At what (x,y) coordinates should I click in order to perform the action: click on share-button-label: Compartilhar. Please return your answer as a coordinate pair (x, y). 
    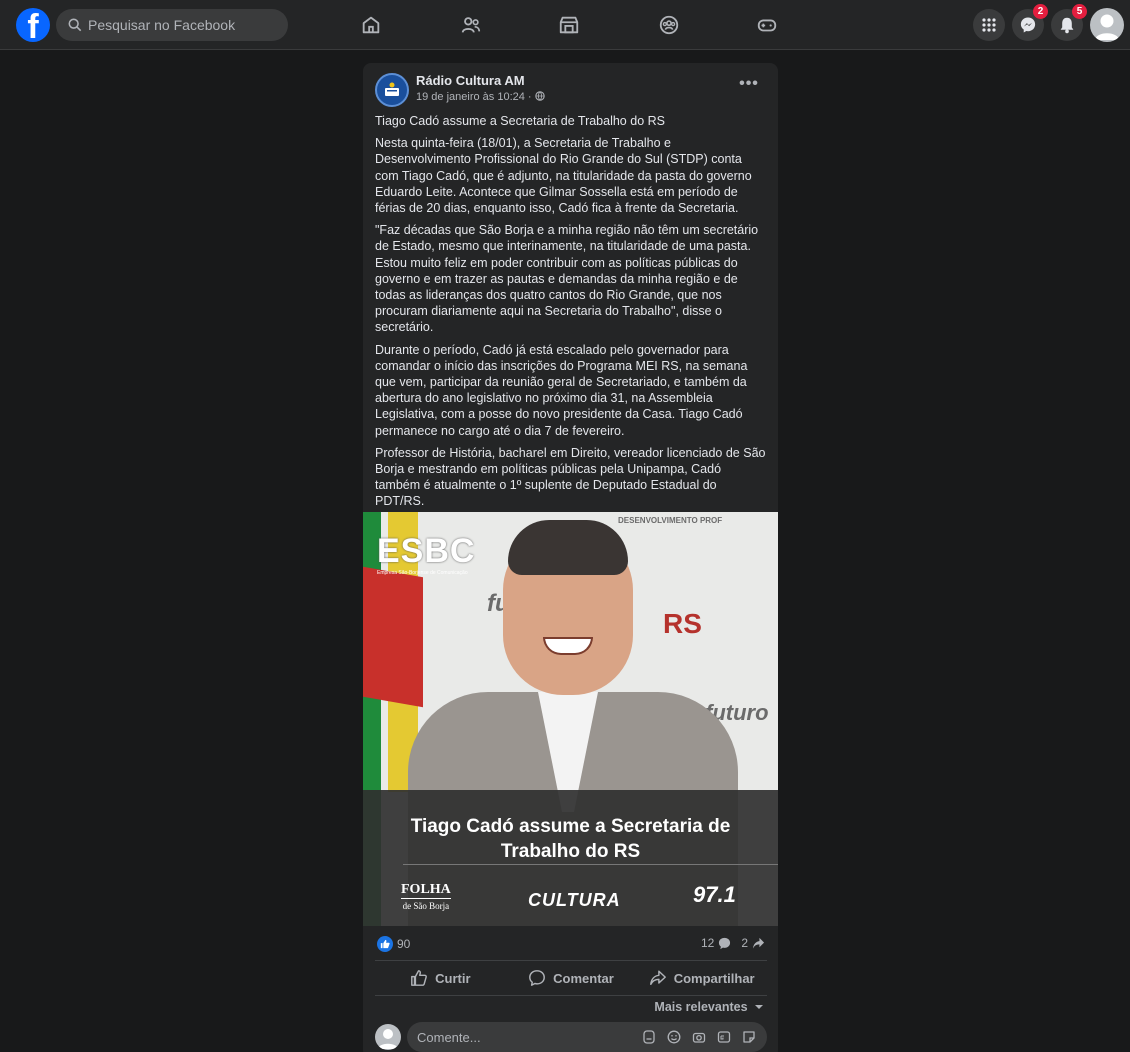
    Looking at the image, I should click on (714, 978).